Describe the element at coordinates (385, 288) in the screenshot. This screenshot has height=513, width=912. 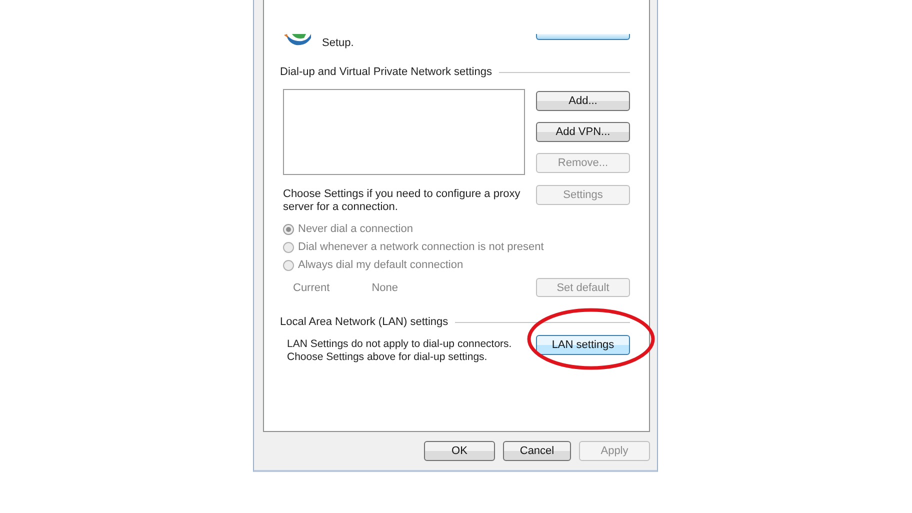
I see `current-value: None` at that location.